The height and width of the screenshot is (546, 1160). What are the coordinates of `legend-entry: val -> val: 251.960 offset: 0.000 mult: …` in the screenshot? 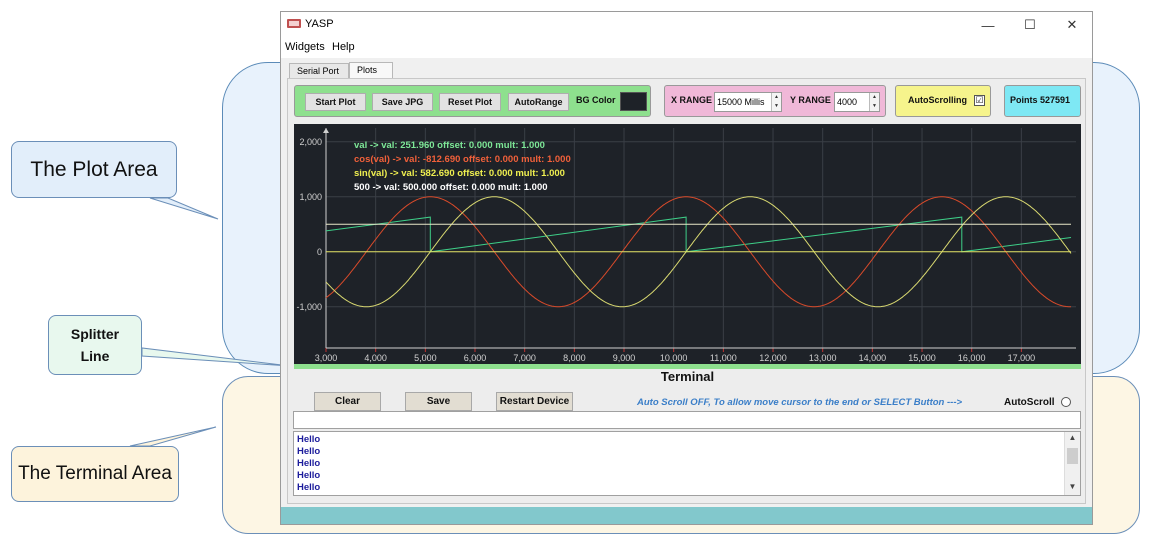 It's located at (449, 145).